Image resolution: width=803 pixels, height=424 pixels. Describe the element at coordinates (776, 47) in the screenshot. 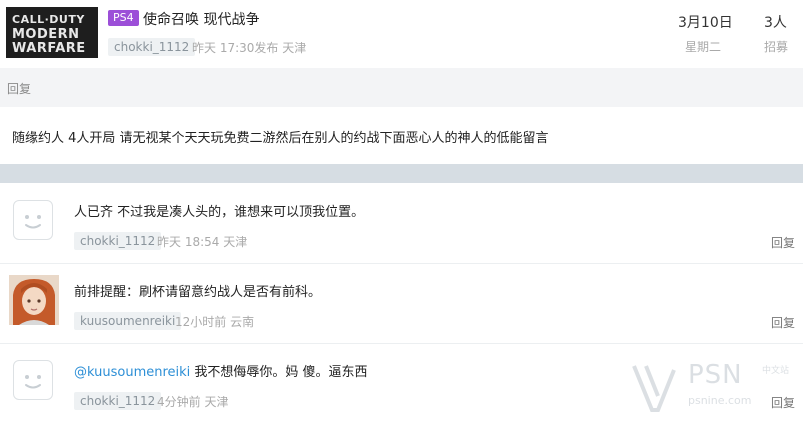

I see `recruit-label: 招募` at that location.